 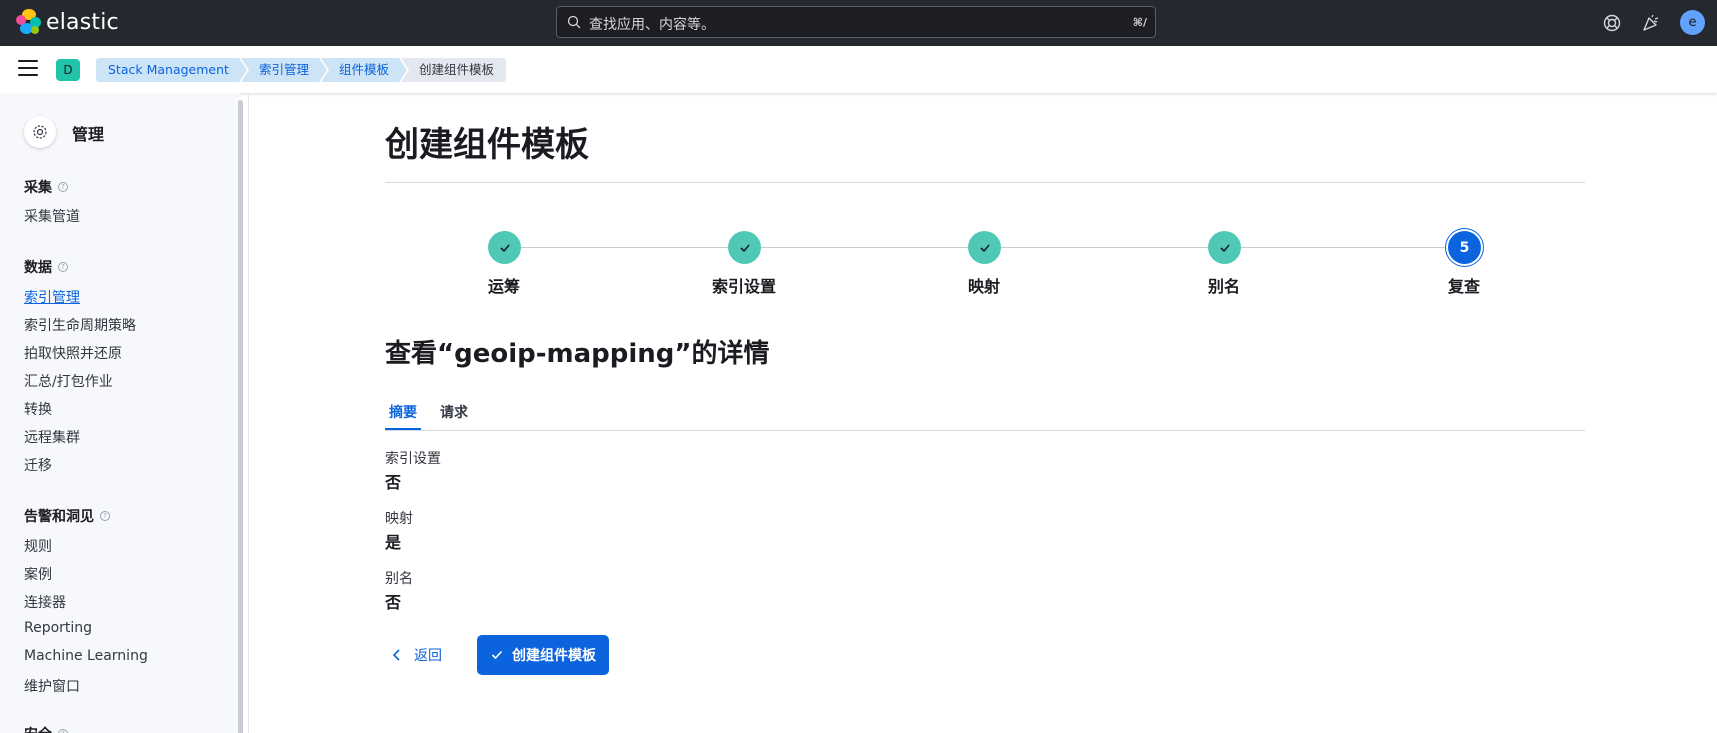 What do you see at coordinates (574, 22) in the screenshot?
I see `search-icon` at bounding box center [574, 22].